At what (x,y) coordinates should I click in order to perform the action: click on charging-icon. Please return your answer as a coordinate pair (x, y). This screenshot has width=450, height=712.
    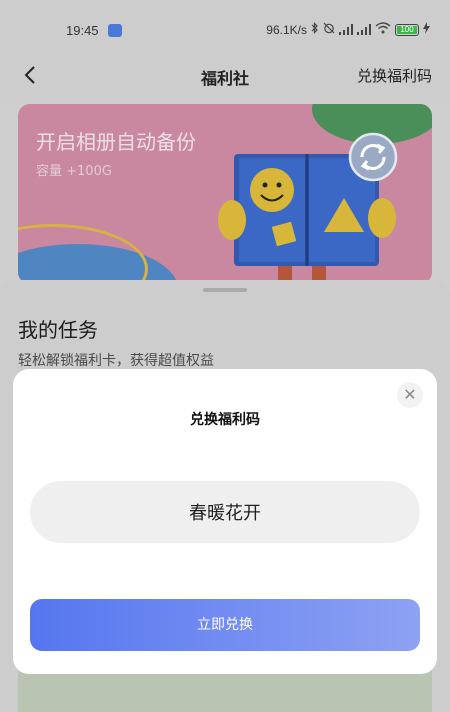
    Looking at the image, I should click on (426, 29).